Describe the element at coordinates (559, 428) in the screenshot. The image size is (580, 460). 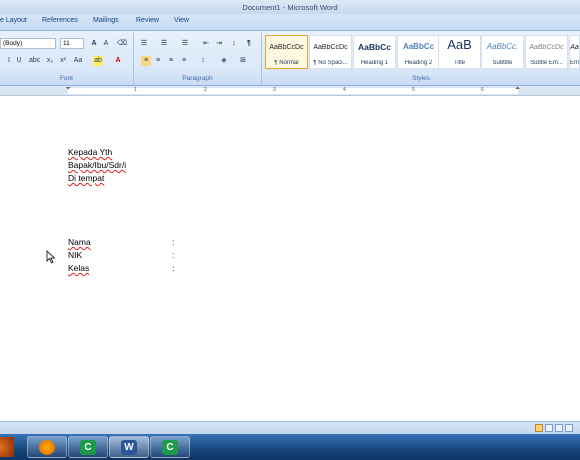
I see `web-layout-view-icon` at that location.